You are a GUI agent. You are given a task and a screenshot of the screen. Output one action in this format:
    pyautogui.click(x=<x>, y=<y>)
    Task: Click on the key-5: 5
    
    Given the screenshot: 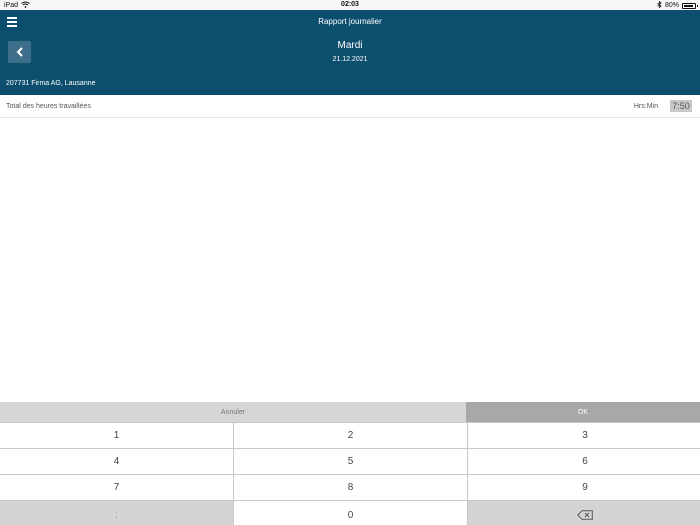 What is the action you would take?
    pyautogui.click(x=350, y=461)
    